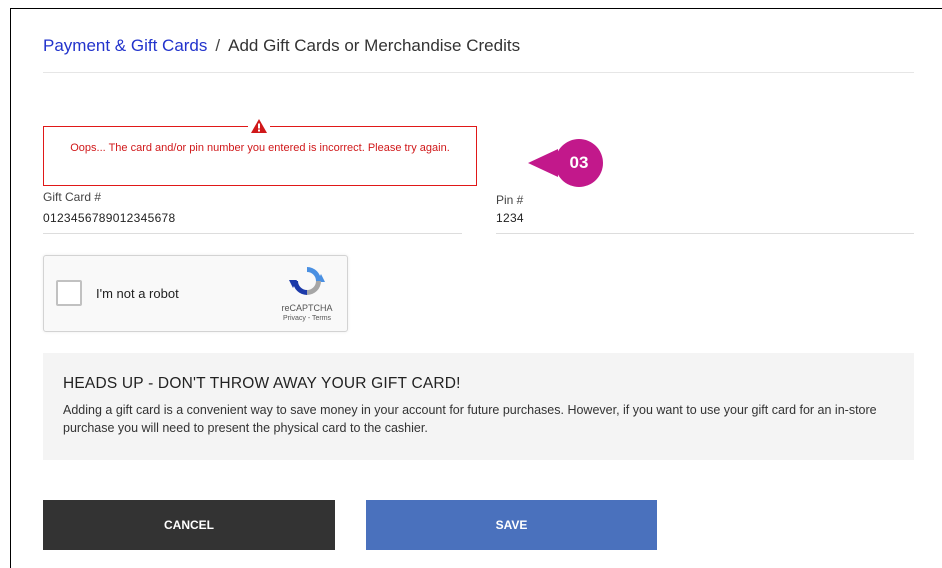 The width and height of the screenshot is (942, 568). What do you see at coordinates (478, 72) in the screenshot?
I see `header-divider` at bounding box center [478, 72].